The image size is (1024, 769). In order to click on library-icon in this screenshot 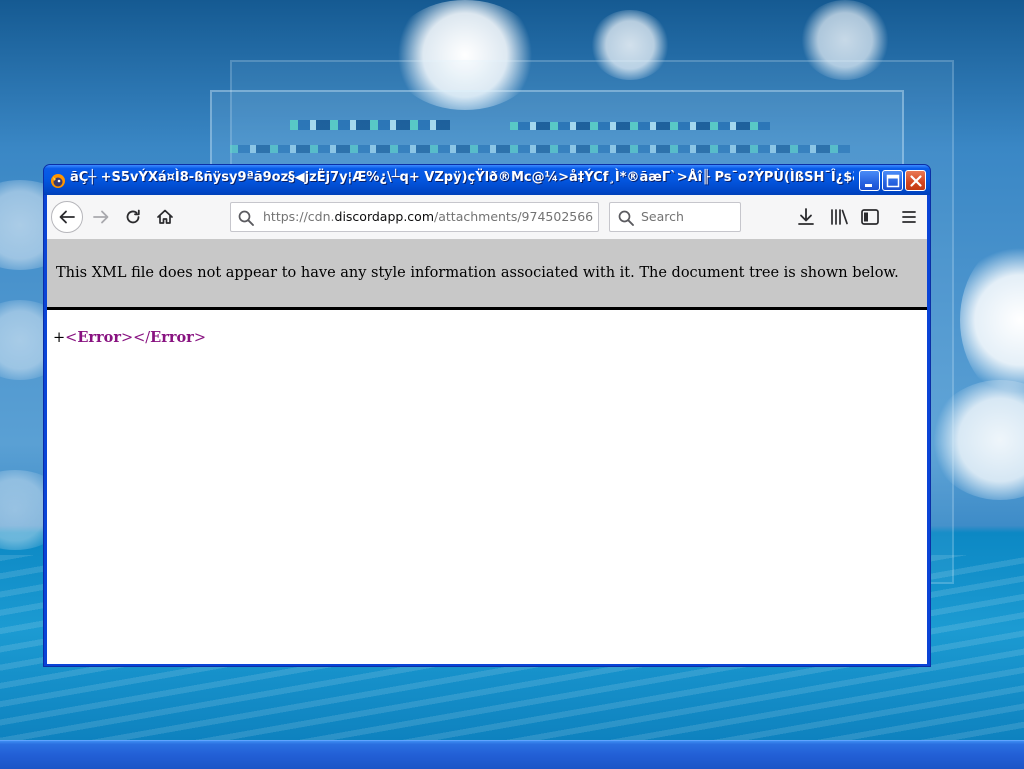, I will do `click(839, 217)`.